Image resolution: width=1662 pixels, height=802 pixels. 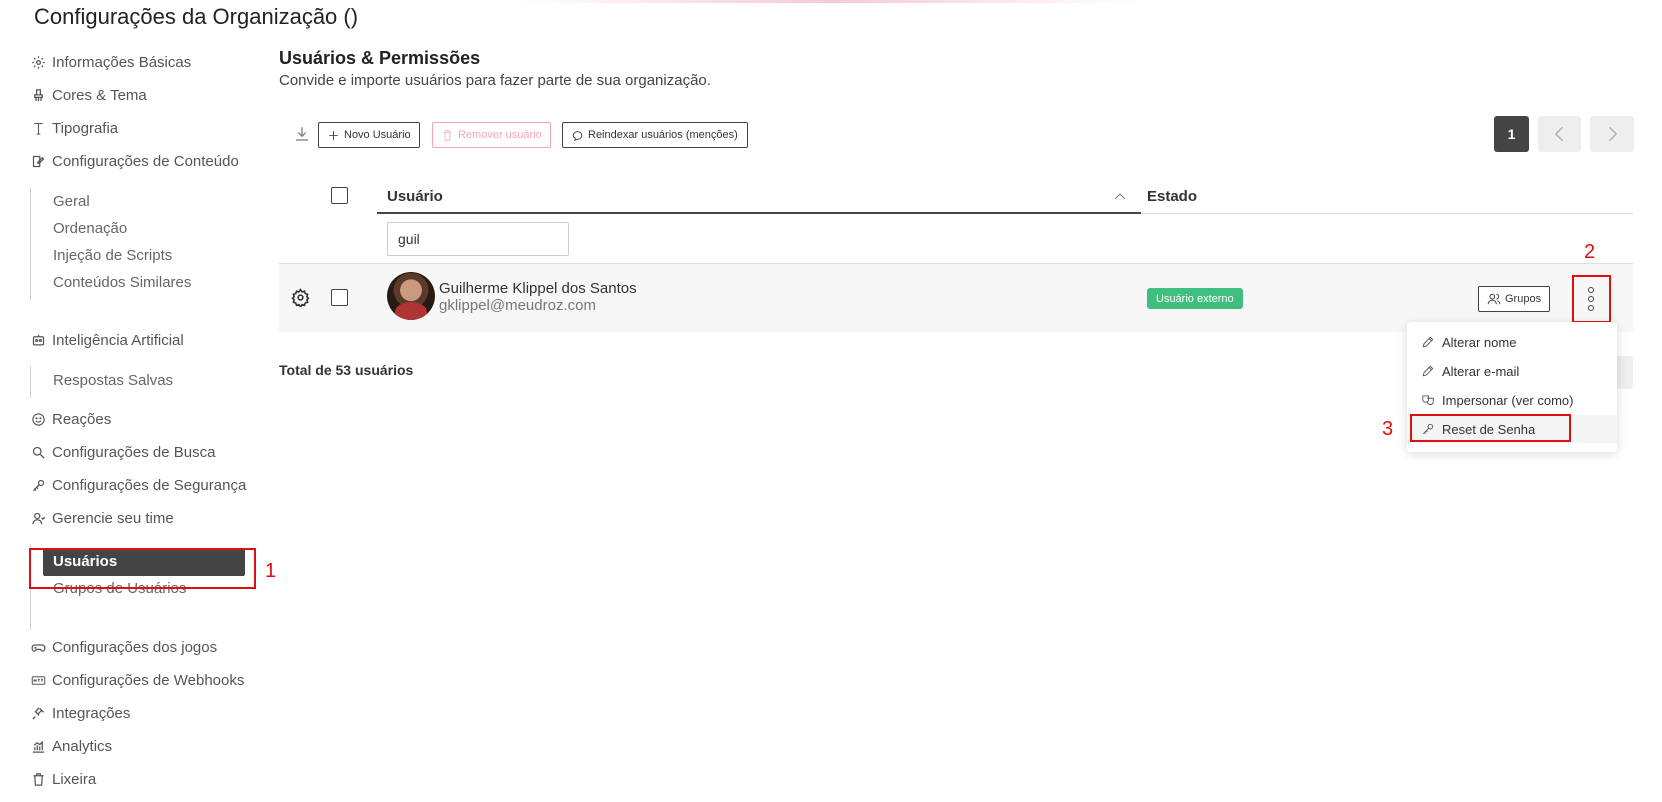 I want to click on chart-icon, so click(x=38, y=747).